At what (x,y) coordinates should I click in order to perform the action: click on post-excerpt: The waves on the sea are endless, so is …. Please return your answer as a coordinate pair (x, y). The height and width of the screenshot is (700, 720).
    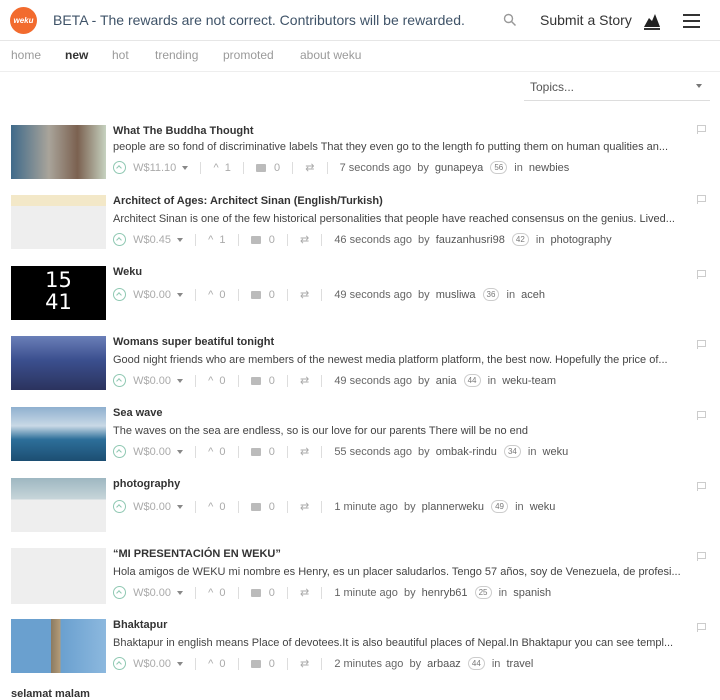
    Looking at the image, I should click on (402, 431).